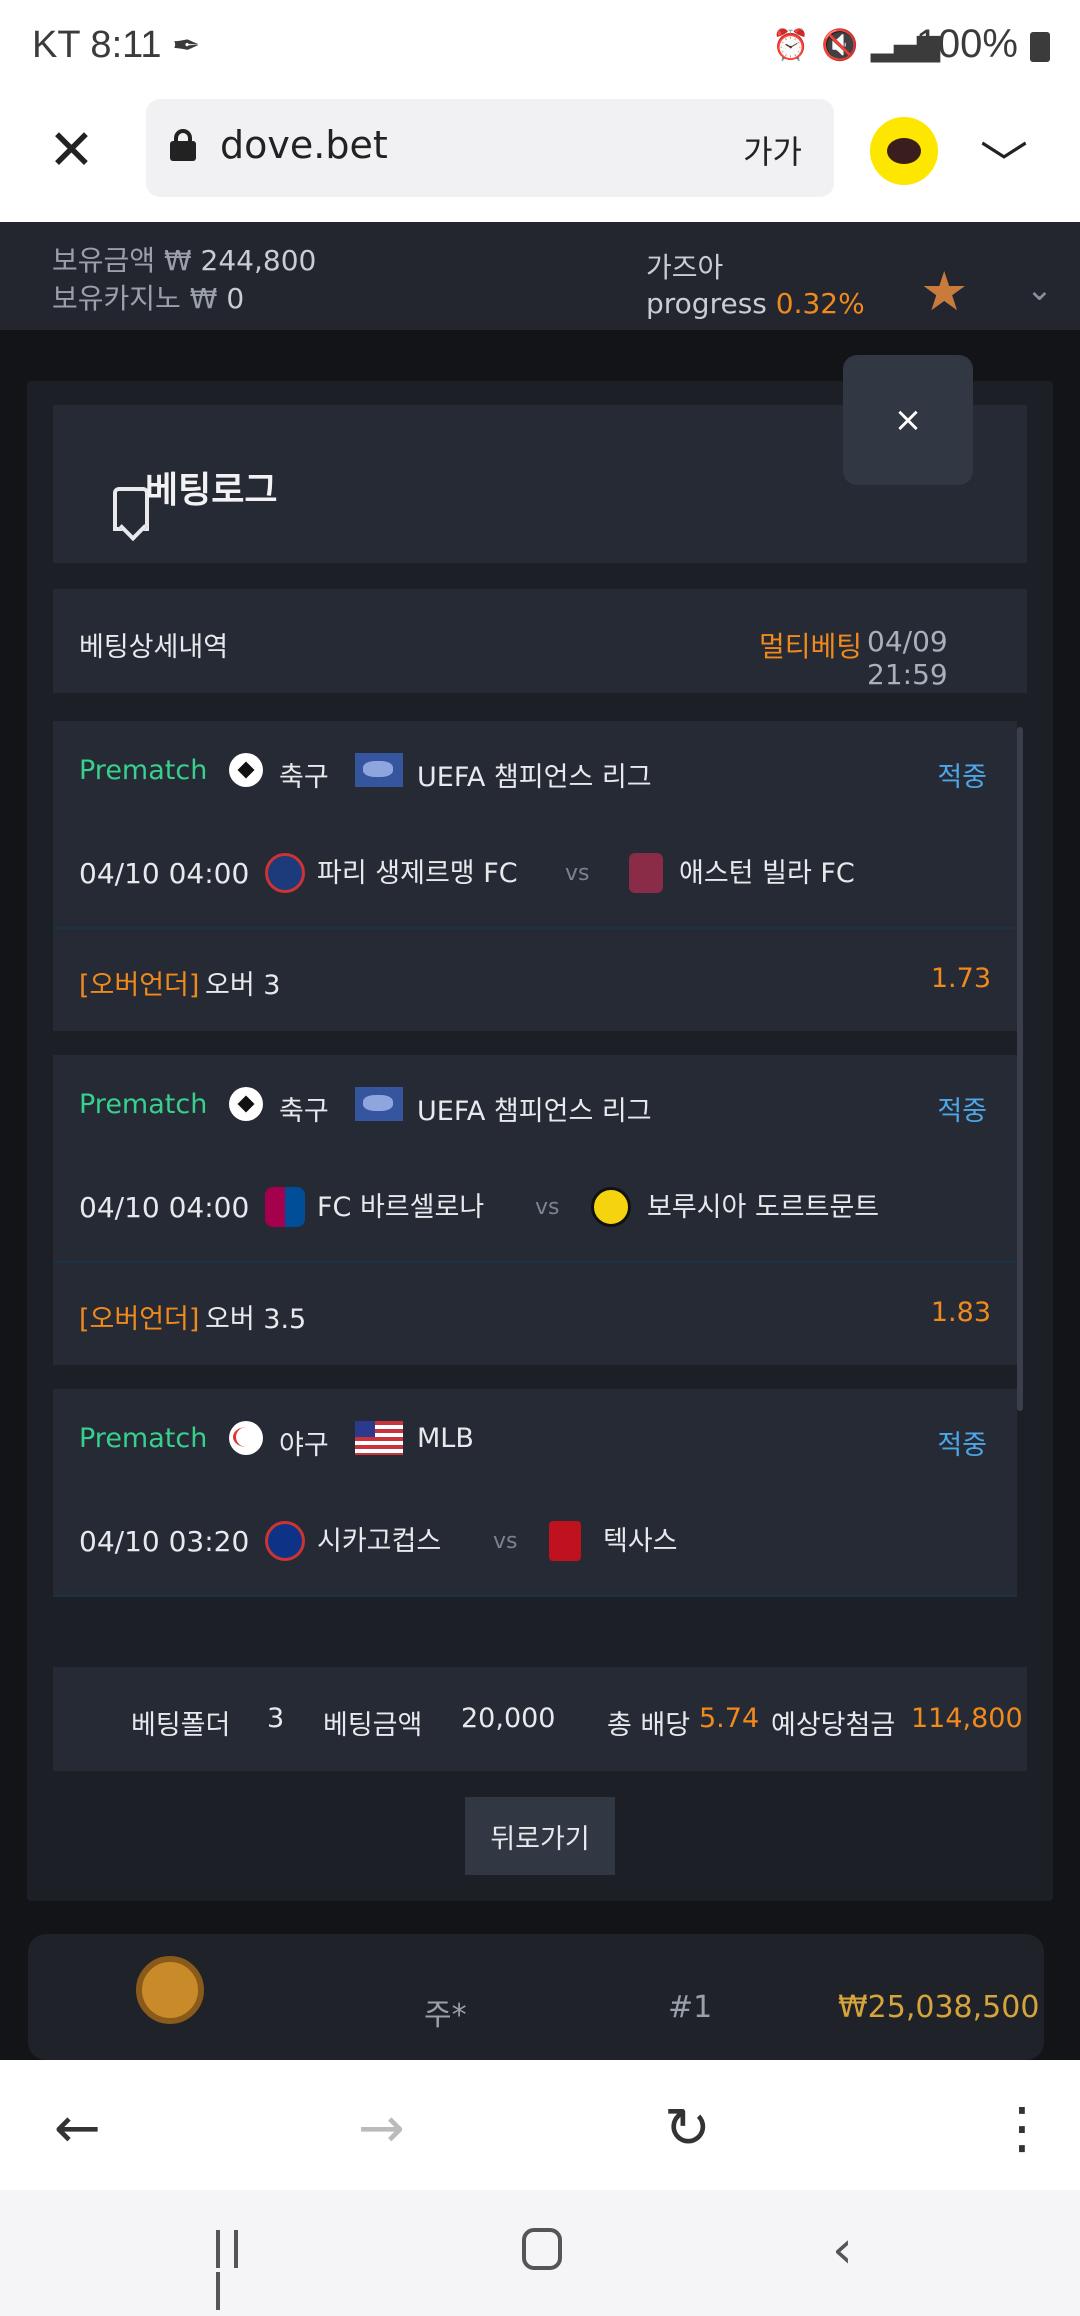 The image size is (1080, 2316). What do you see at coordinates (540, 2125) in the screenshot?
I see `browser-nav-bar: ← → ↻ ⋮` at bounding box center [540, 2125].